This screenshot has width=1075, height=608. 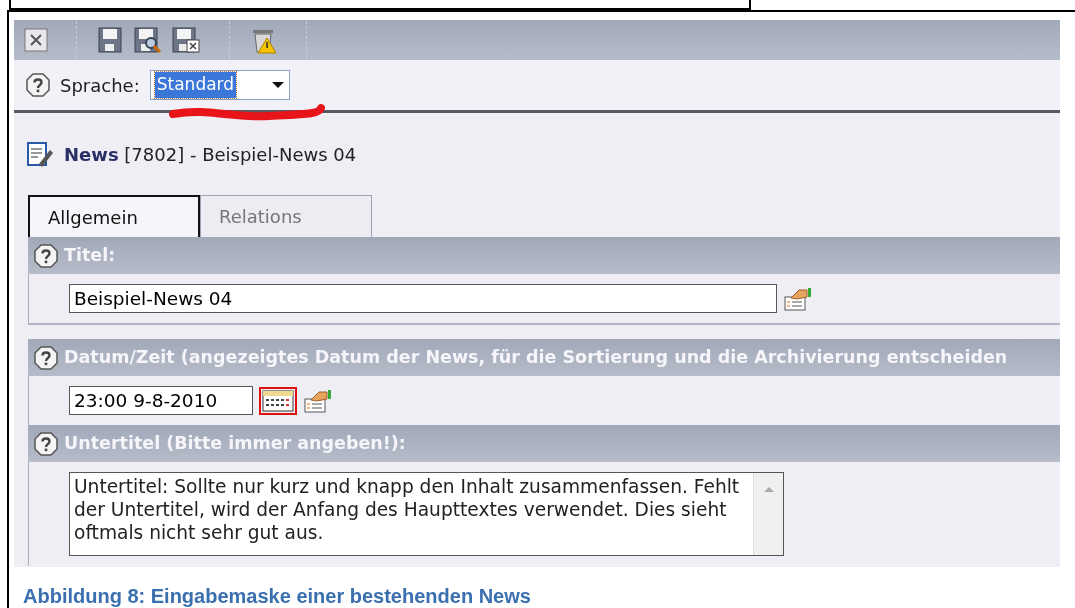 I want to click on title-input: Beispiel-News 04, so click(x=423, y=298).